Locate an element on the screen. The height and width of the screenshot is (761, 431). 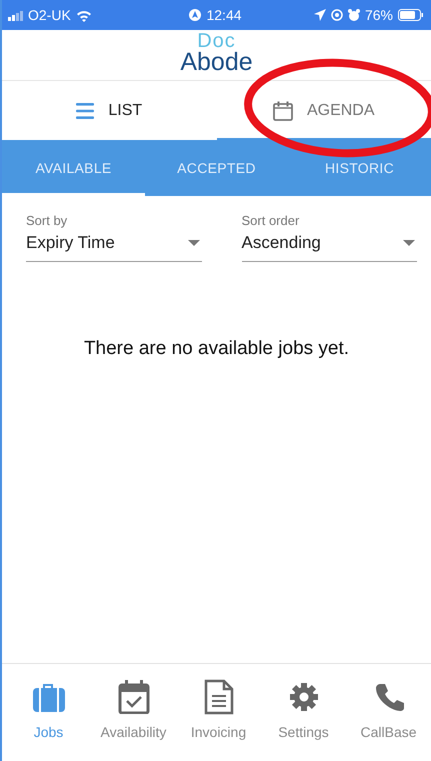
briefcase-icon is located at coordinates (49, 697).